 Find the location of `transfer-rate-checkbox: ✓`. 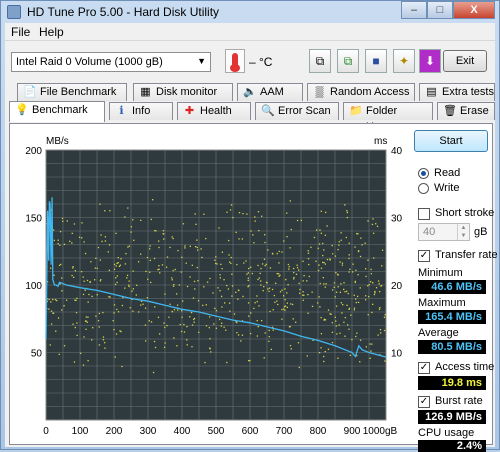

transfer-rate-checkbox: ✓ is located at coordinates (424, 256).